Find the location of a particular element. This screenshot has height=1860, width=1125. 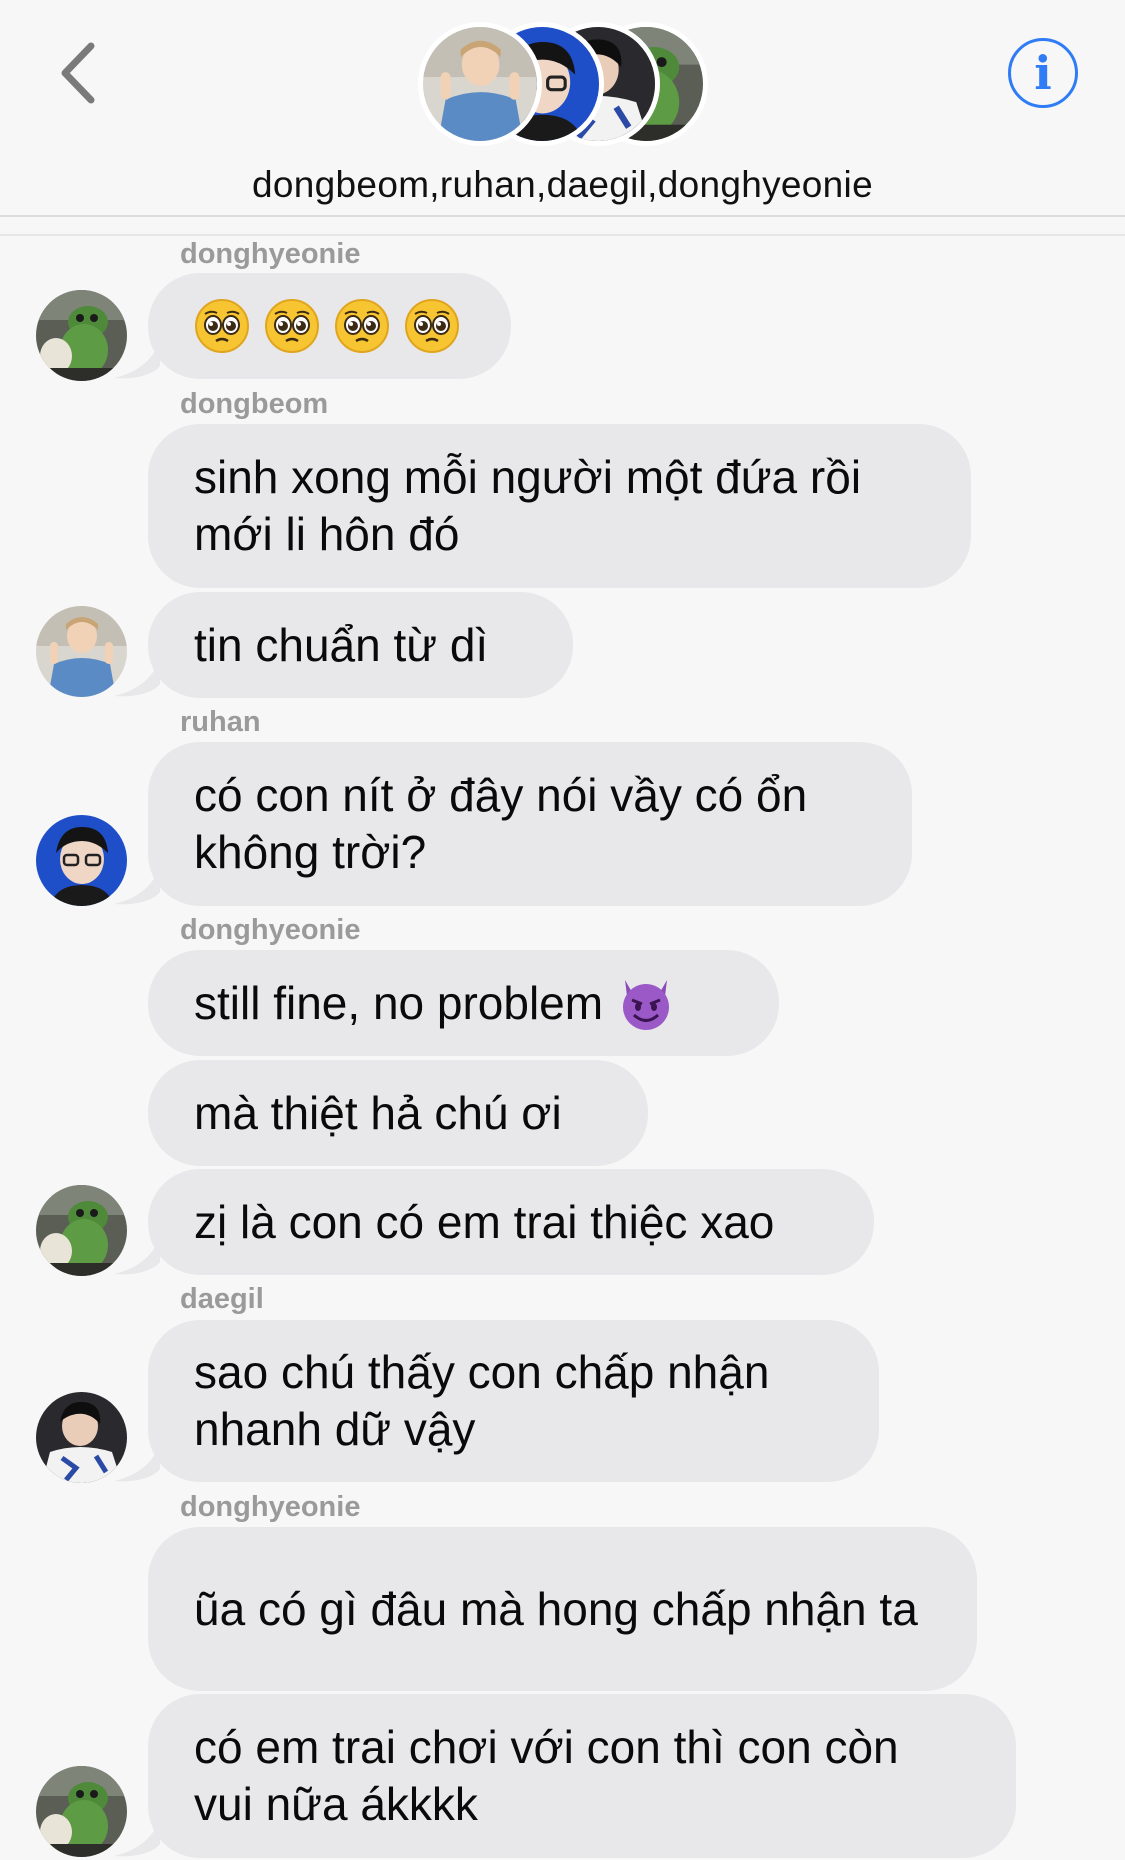

conversation-header: i dongbeom,ruhan,daegil,donghyeonie is located at coordinates (562, 108).